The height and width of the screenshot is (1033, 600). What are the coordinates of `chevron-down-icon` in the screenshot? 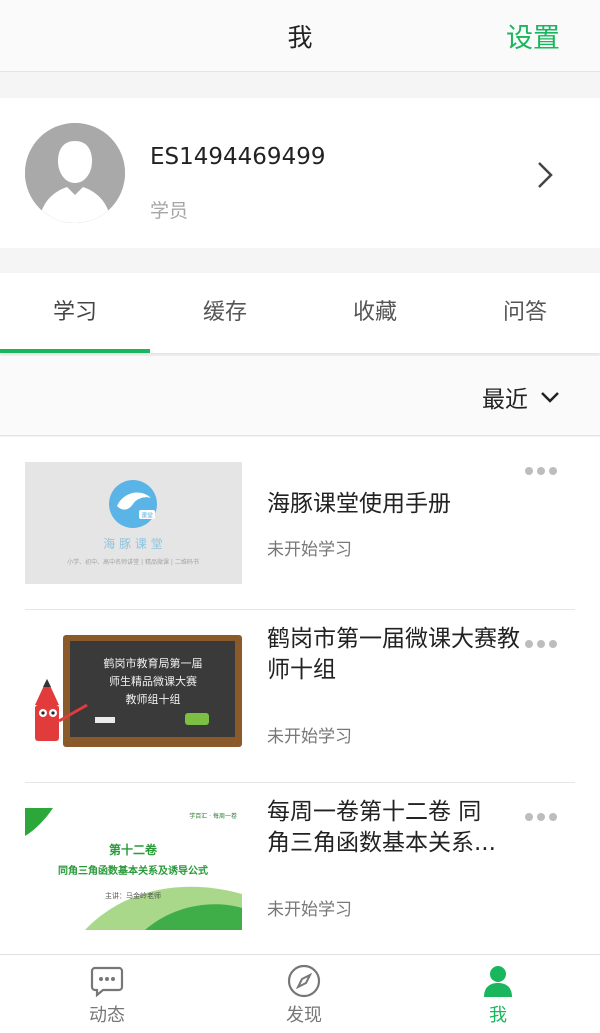 It's located at (550, 397).